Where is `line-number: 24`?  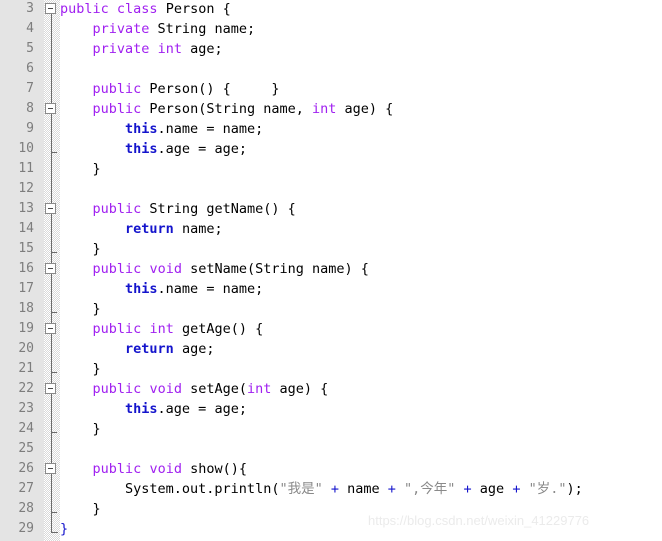
line-number: 24 is located at coordinates (26, 428).